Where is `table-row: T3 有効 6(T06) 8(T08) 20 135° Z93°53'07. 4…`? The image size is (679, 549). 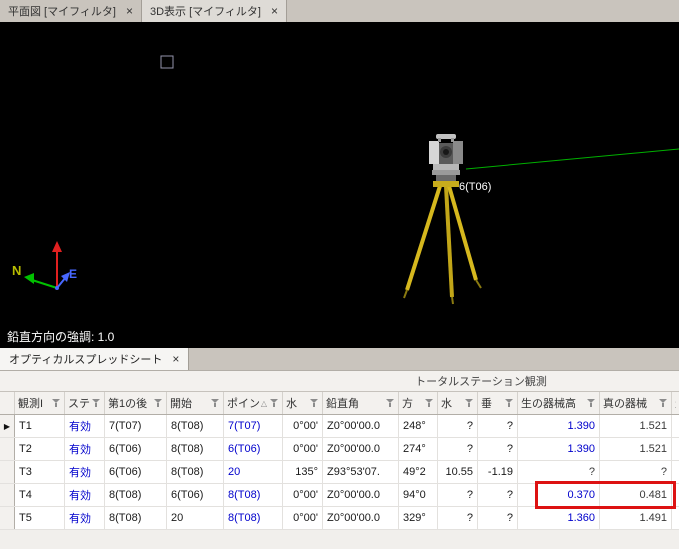
table-row: T3 有効 6(T06) 8(T08) 20 135° Z93°53'07. 4… is located at coordinates (339, 472).